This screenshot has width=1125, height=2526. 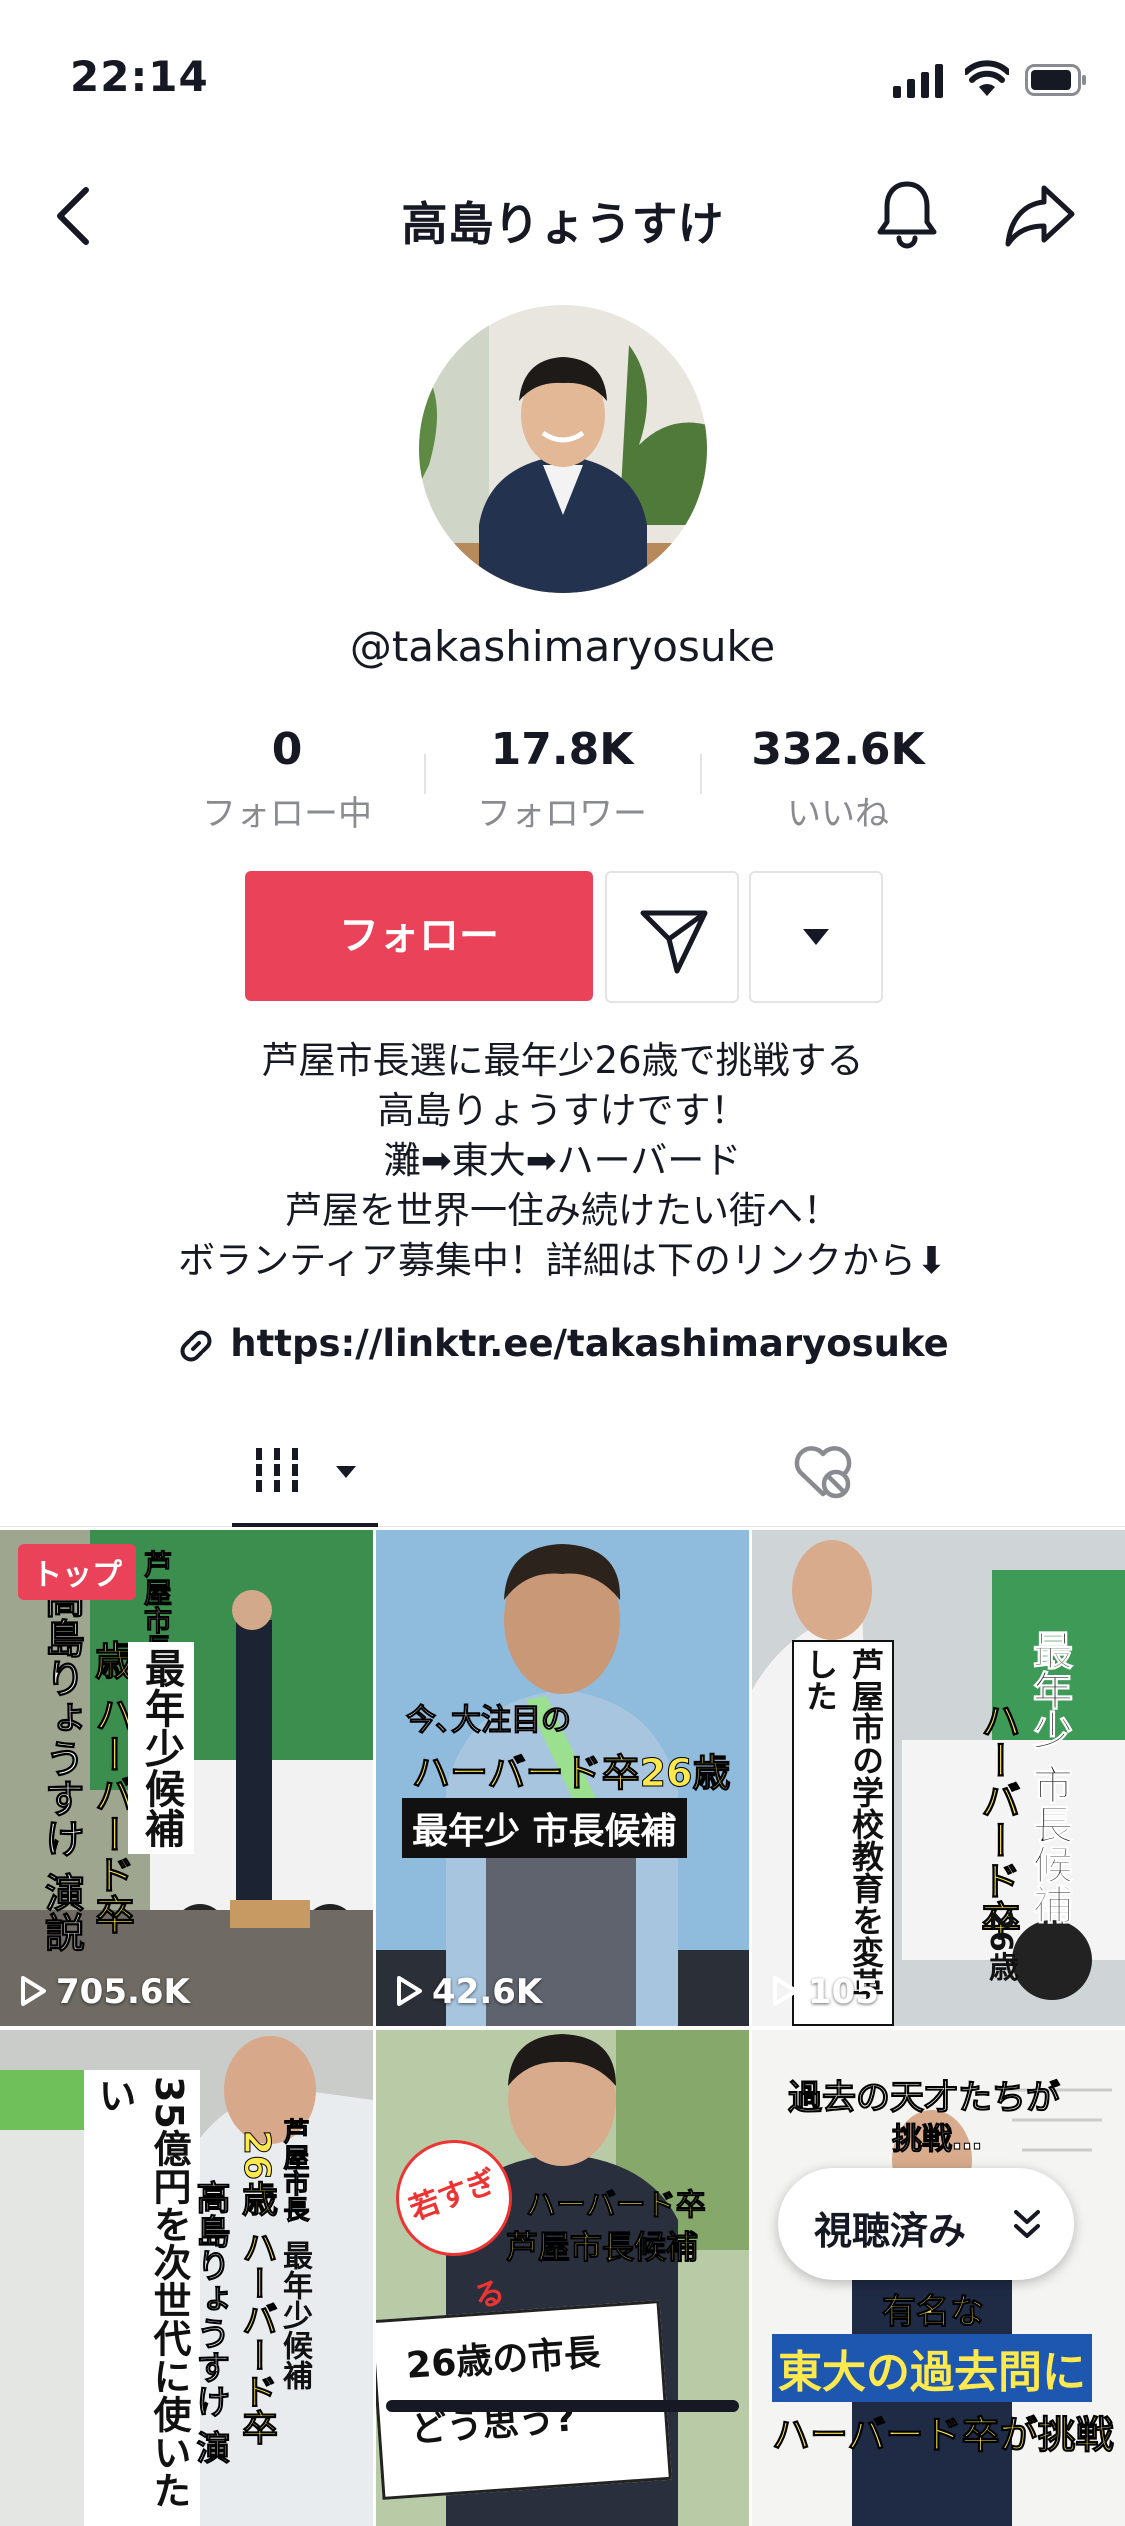 I want to click on overlay-text: どう思う?, so click(x=493, y=2424).